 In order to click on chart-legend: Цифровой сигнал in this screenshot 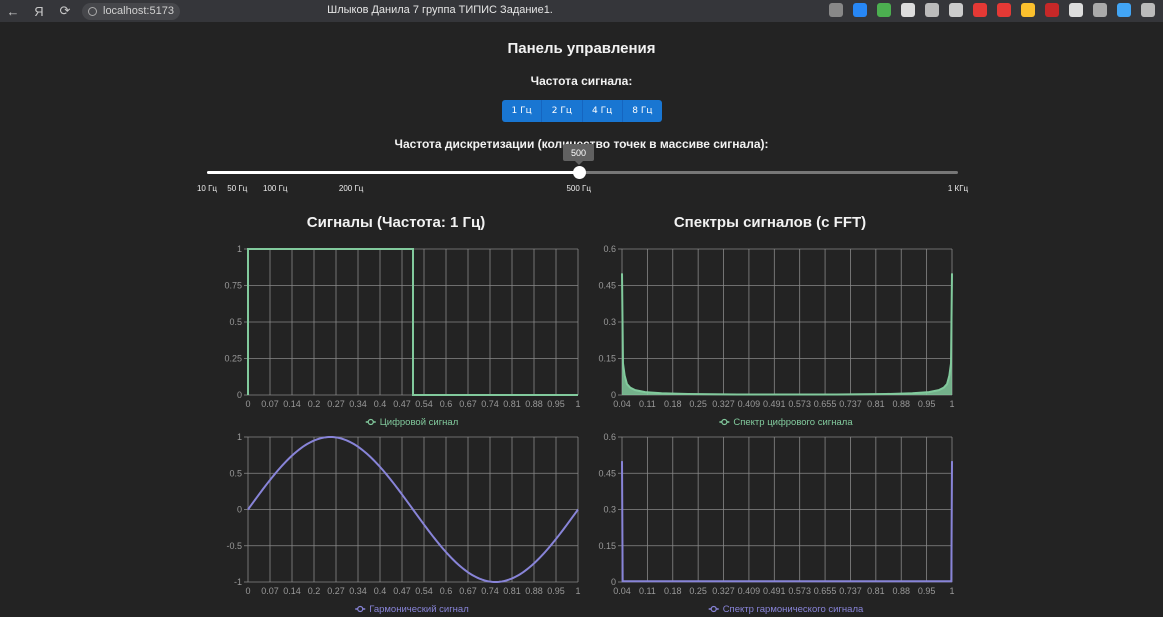, I will do `click(411, 422)`.